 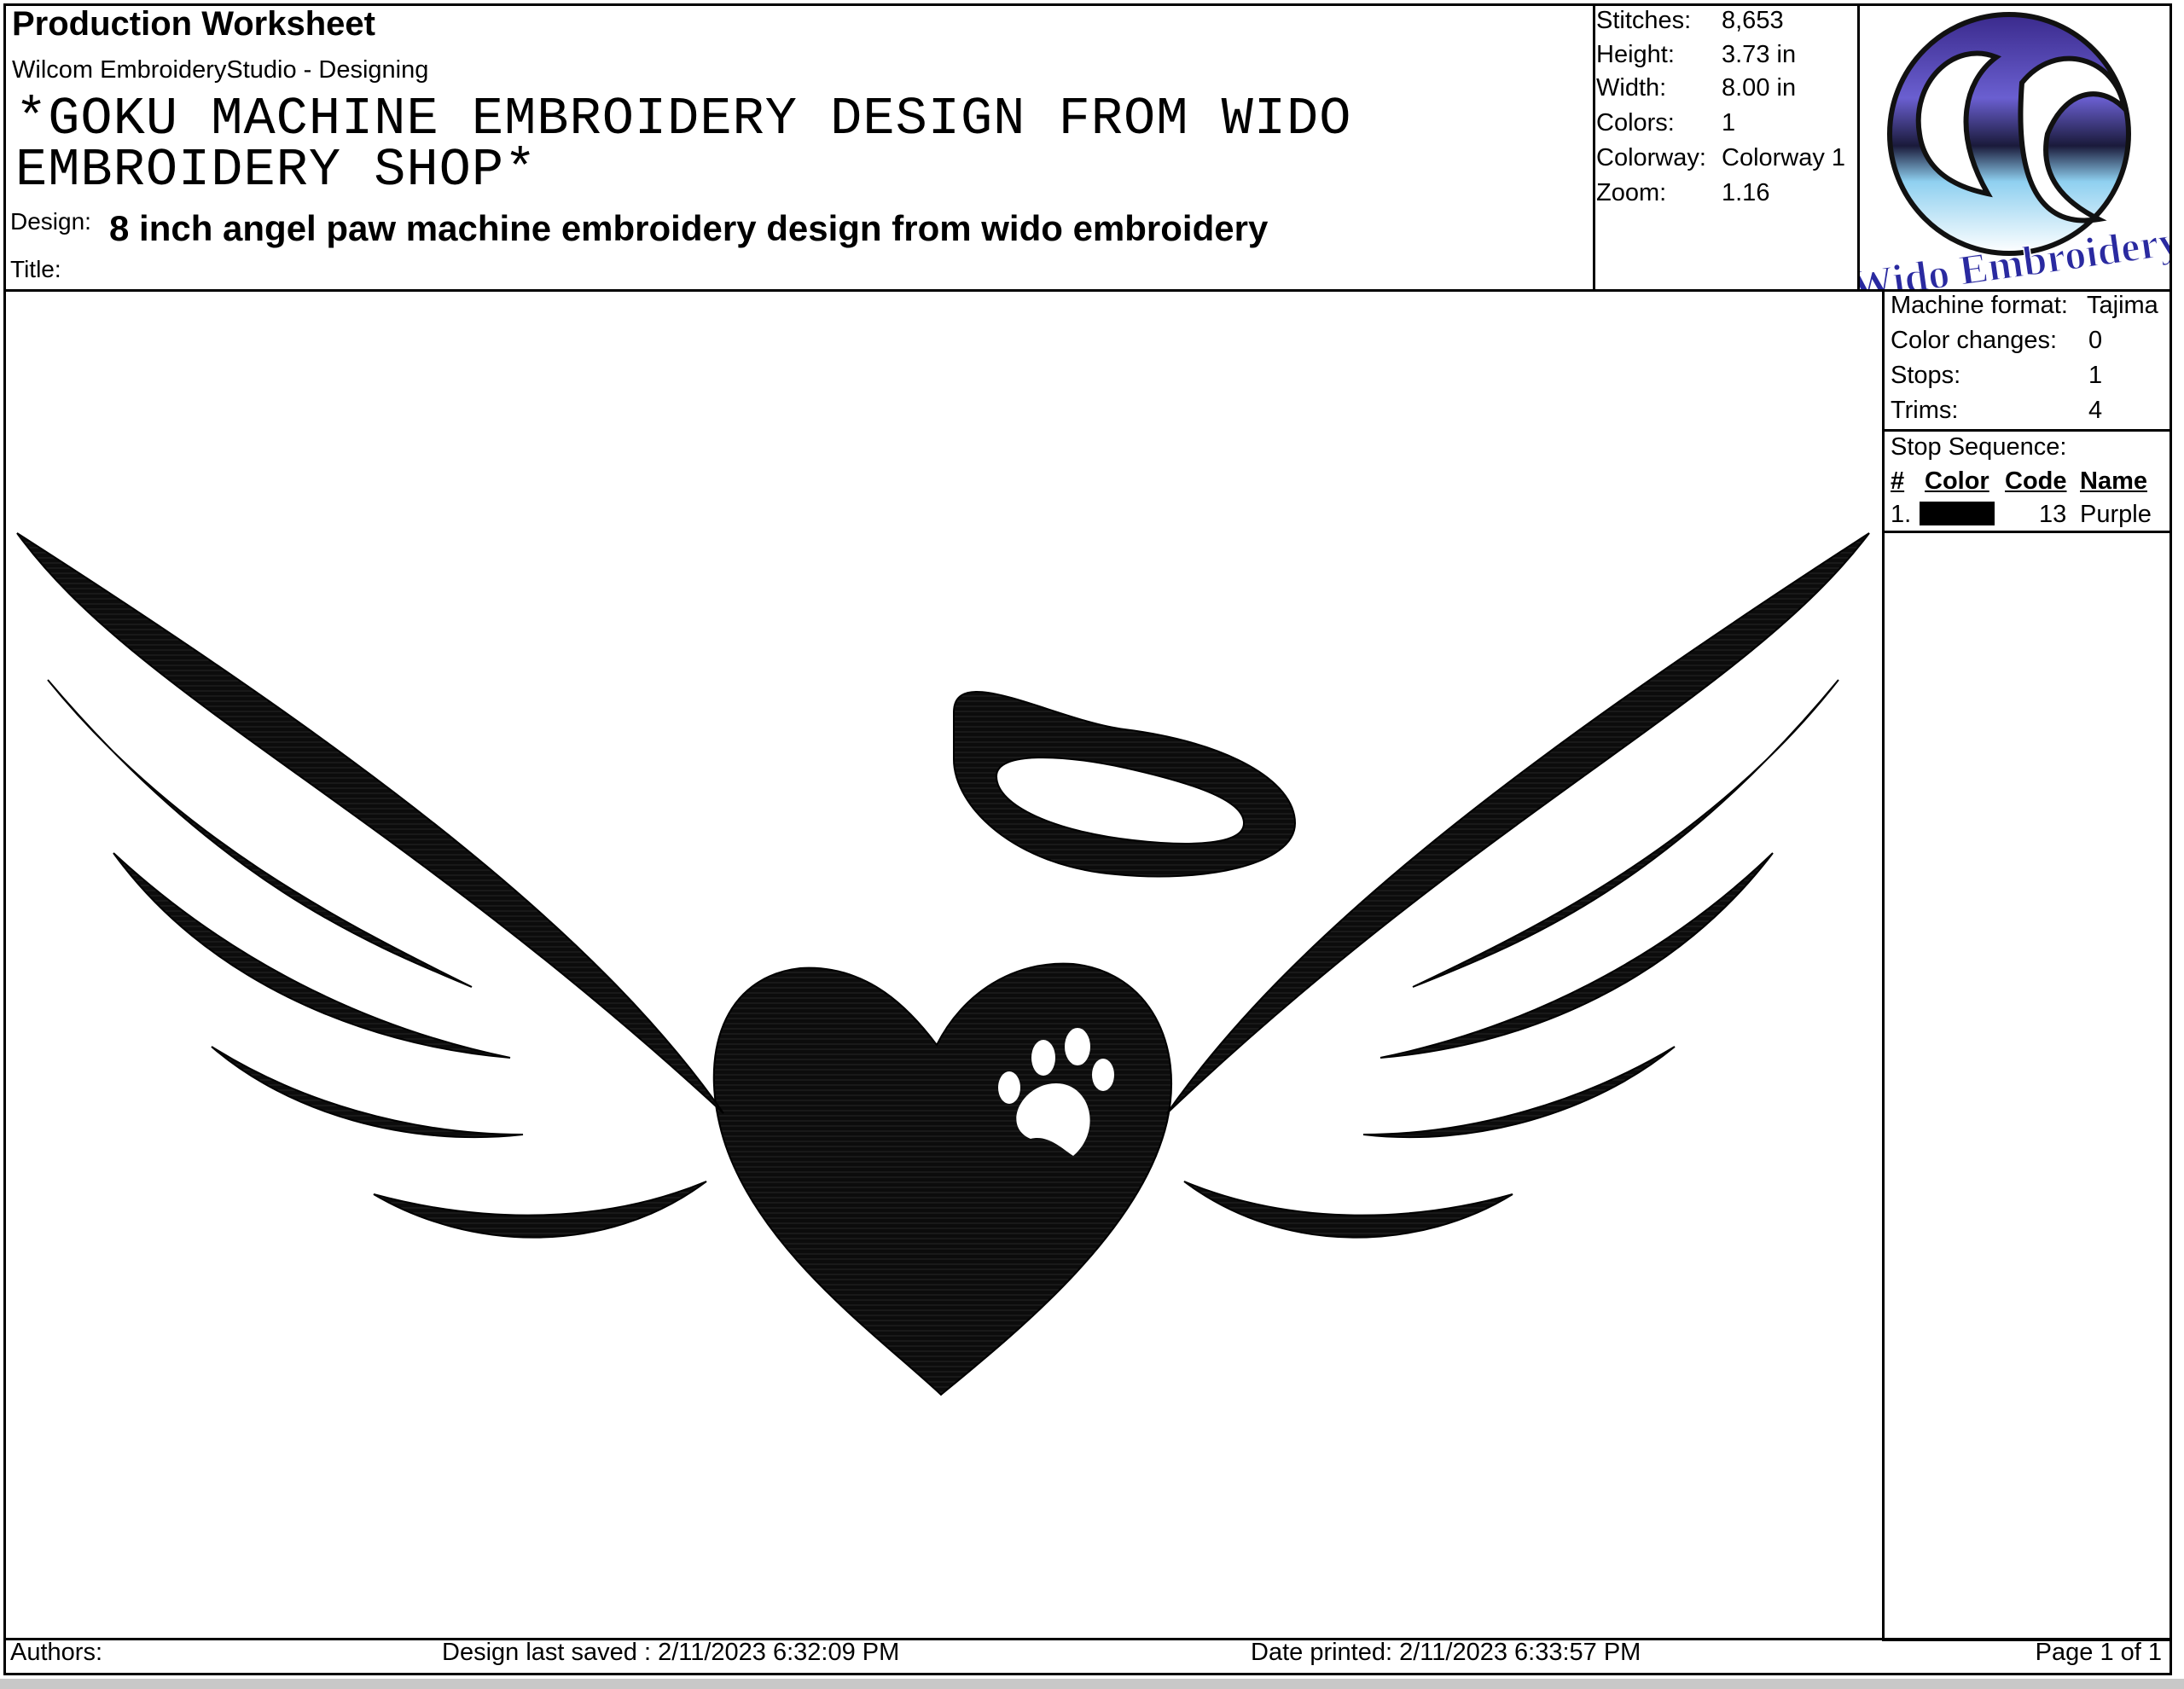 I want to click on stops-value: 1, so click(x=2096, y=375).